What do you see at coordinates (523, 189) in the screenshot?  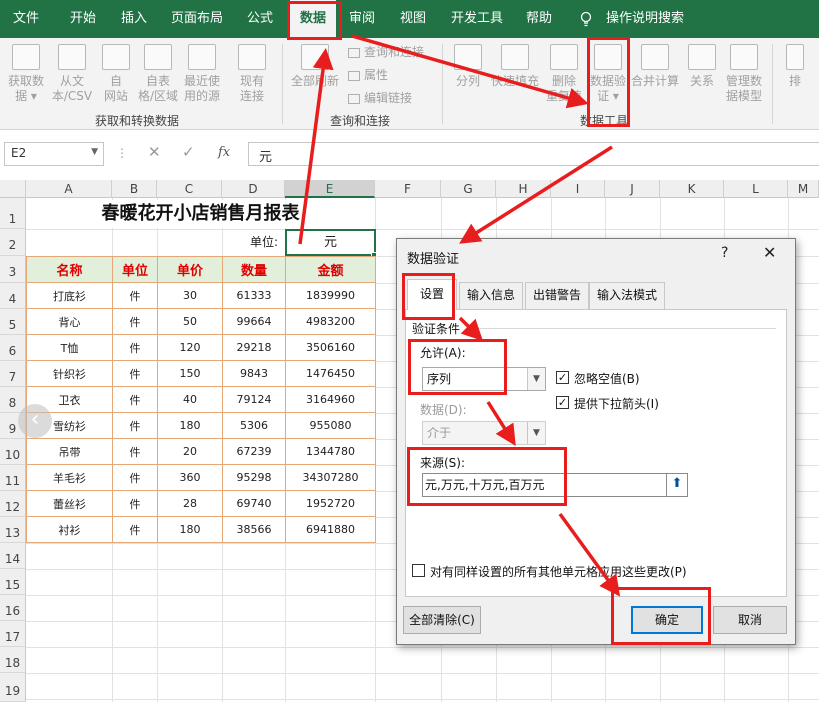 I see `column-header: H` at bounding box center [523, 189].